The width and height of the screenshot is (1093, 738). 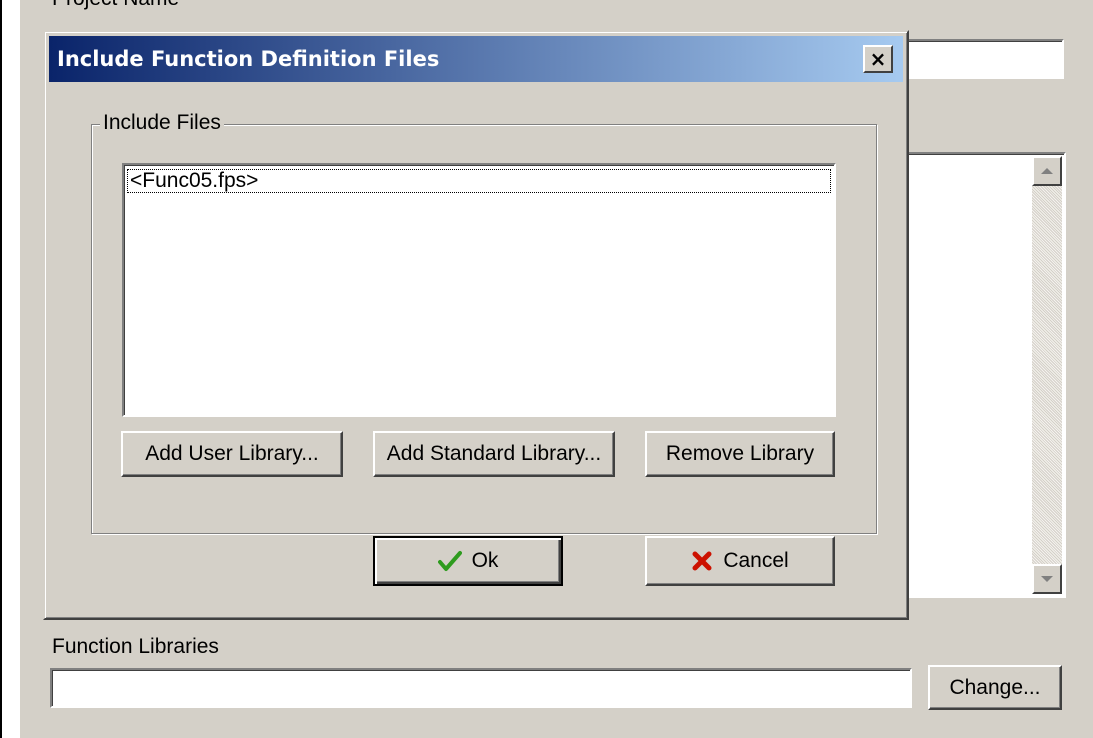 I want to click on cancel-button: Cancel, so click(x=740, y=561).